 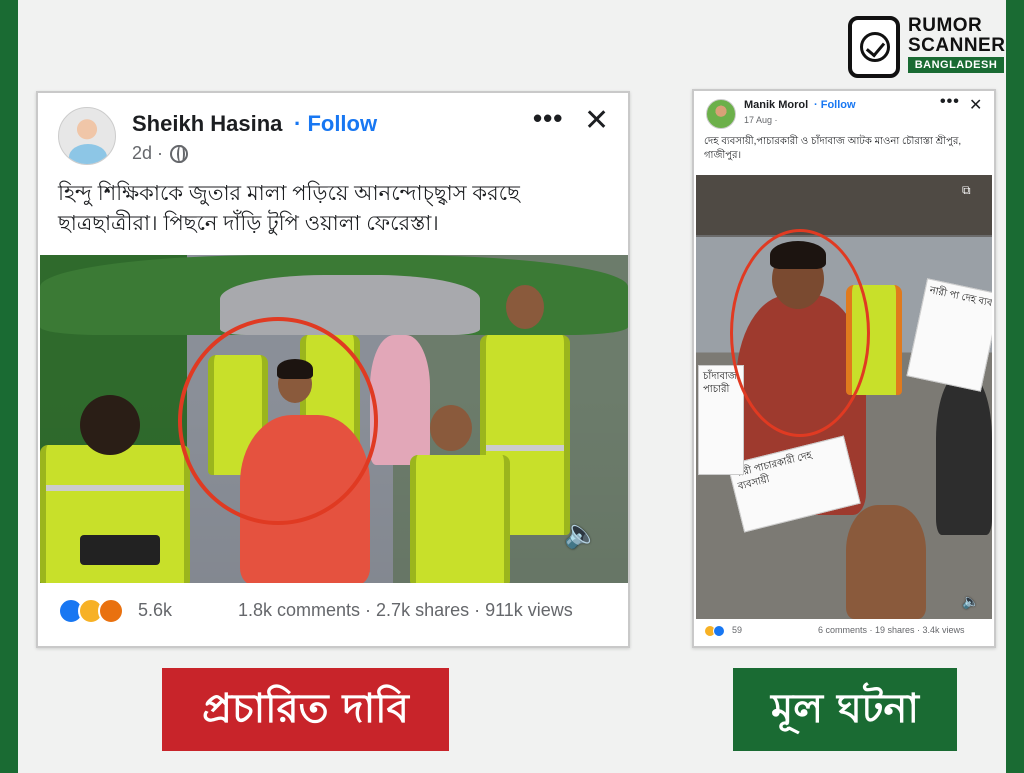 What do you see at coordinates (9, 386) in the screenshot?
I see `left-border-bar` at bounding box center [9, 386].